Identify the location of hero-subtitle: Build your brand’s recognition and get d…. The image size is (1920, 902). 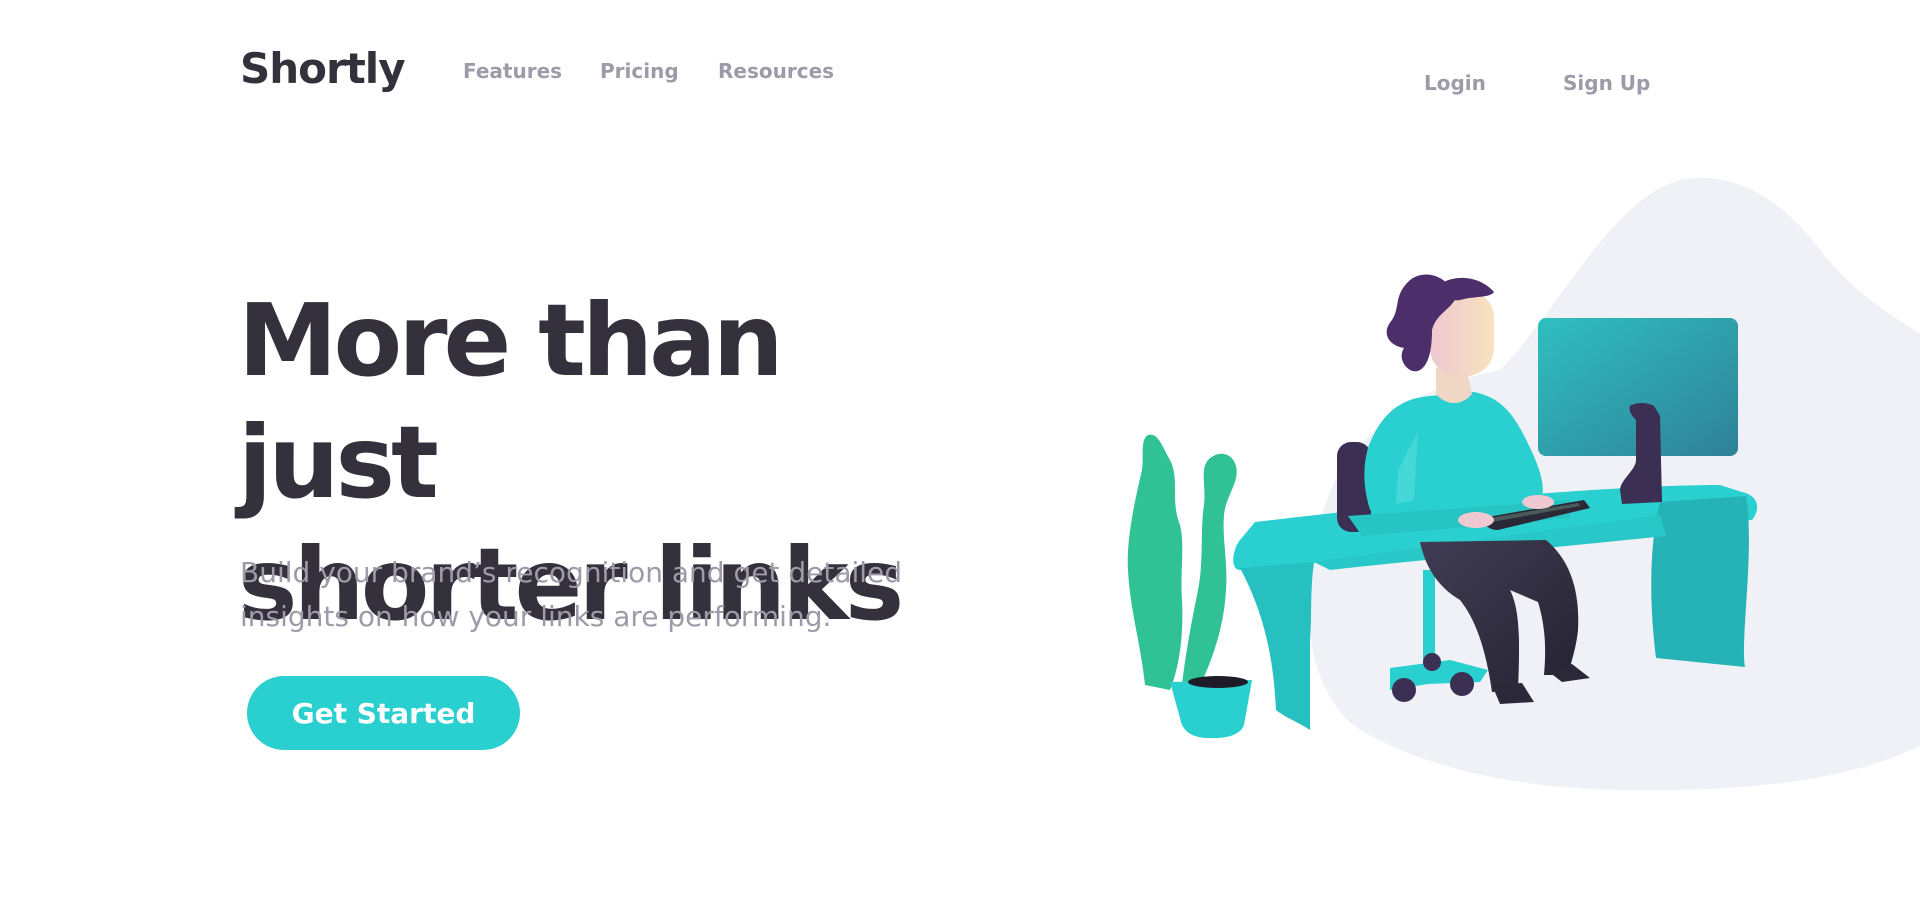
(620, 595).